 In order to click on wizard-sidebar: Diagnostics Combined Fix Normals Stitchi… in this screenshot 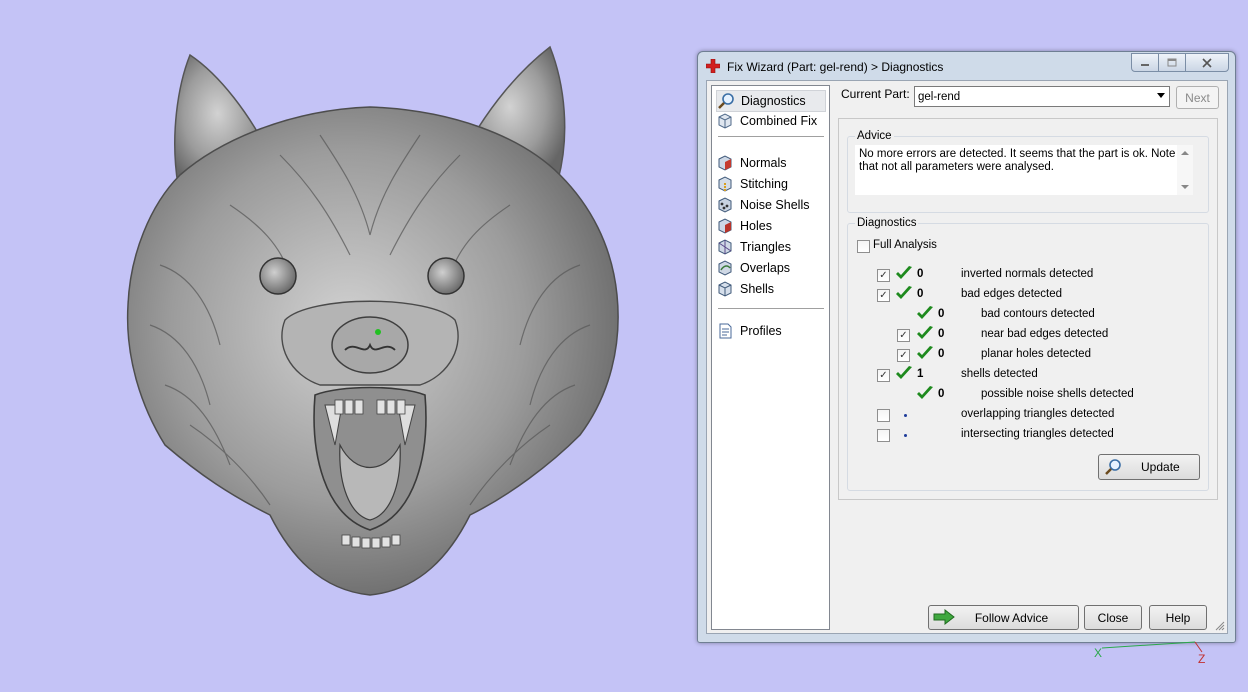, I will do `click(770, 357)`.